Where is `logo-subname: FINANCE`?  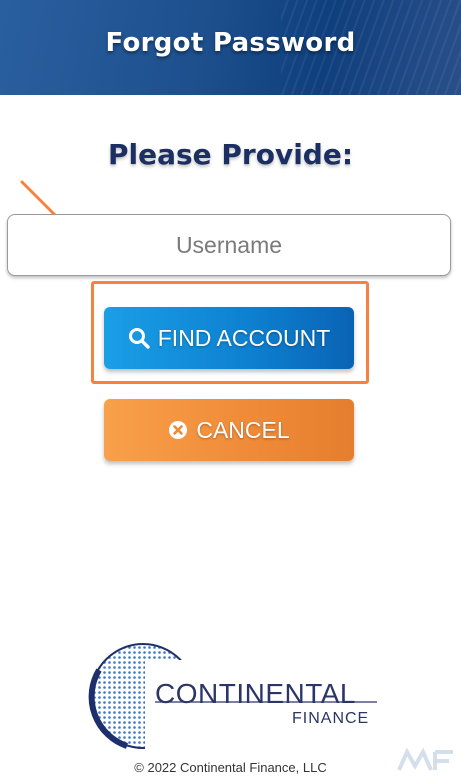
logo-subname: FINANCE is located at coordinates (331, 718).